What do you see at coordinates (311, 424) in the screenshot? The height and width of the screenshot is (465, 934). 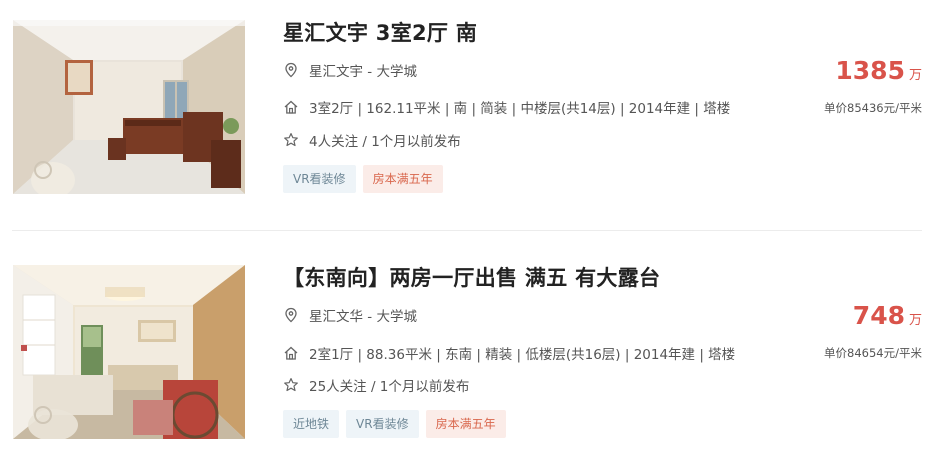 I see `tag-near-subway: 近地铁` at bounding box center [311, 424].